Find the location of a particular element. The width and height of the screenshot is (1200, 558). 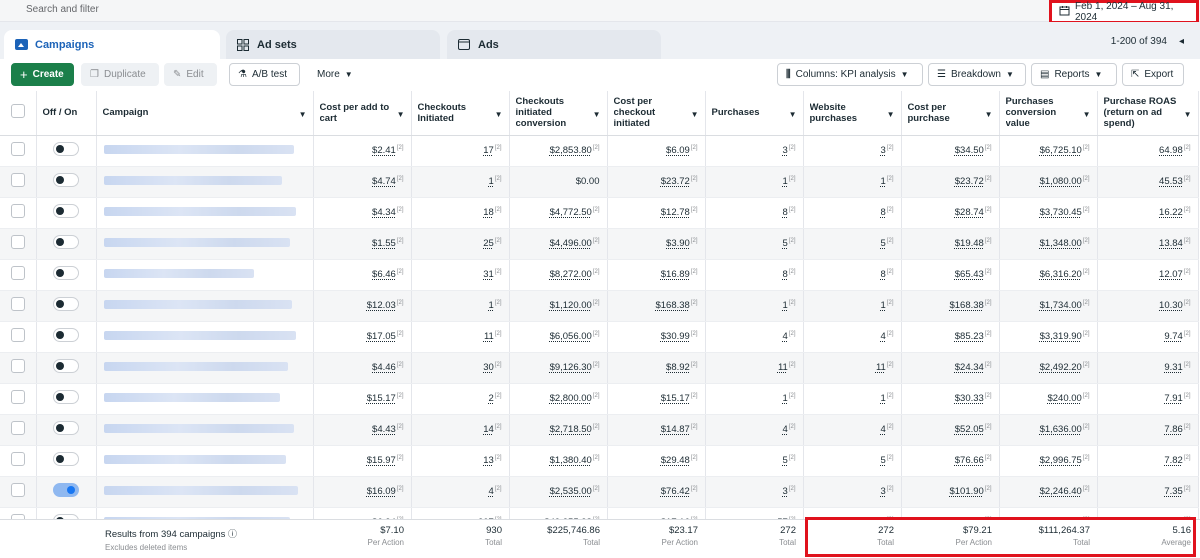

cell-checkouts-conversion-value: $4,772.50[2] is located at coordinates (558, 213).